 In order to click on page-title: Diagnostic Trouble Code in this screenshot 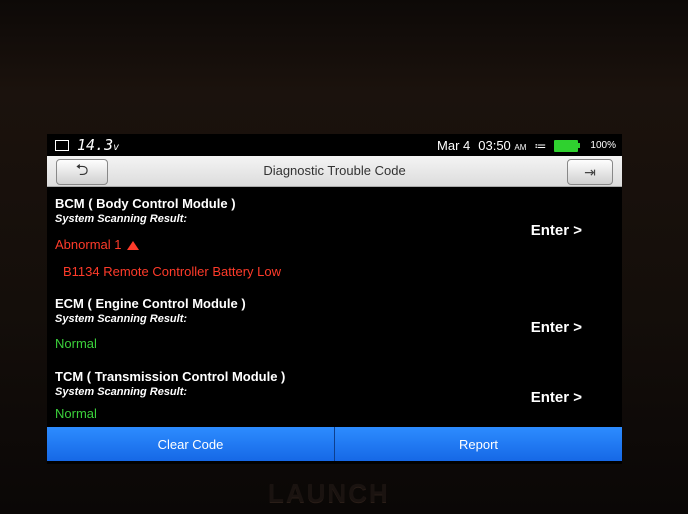, I will do `click(334, 170)`.